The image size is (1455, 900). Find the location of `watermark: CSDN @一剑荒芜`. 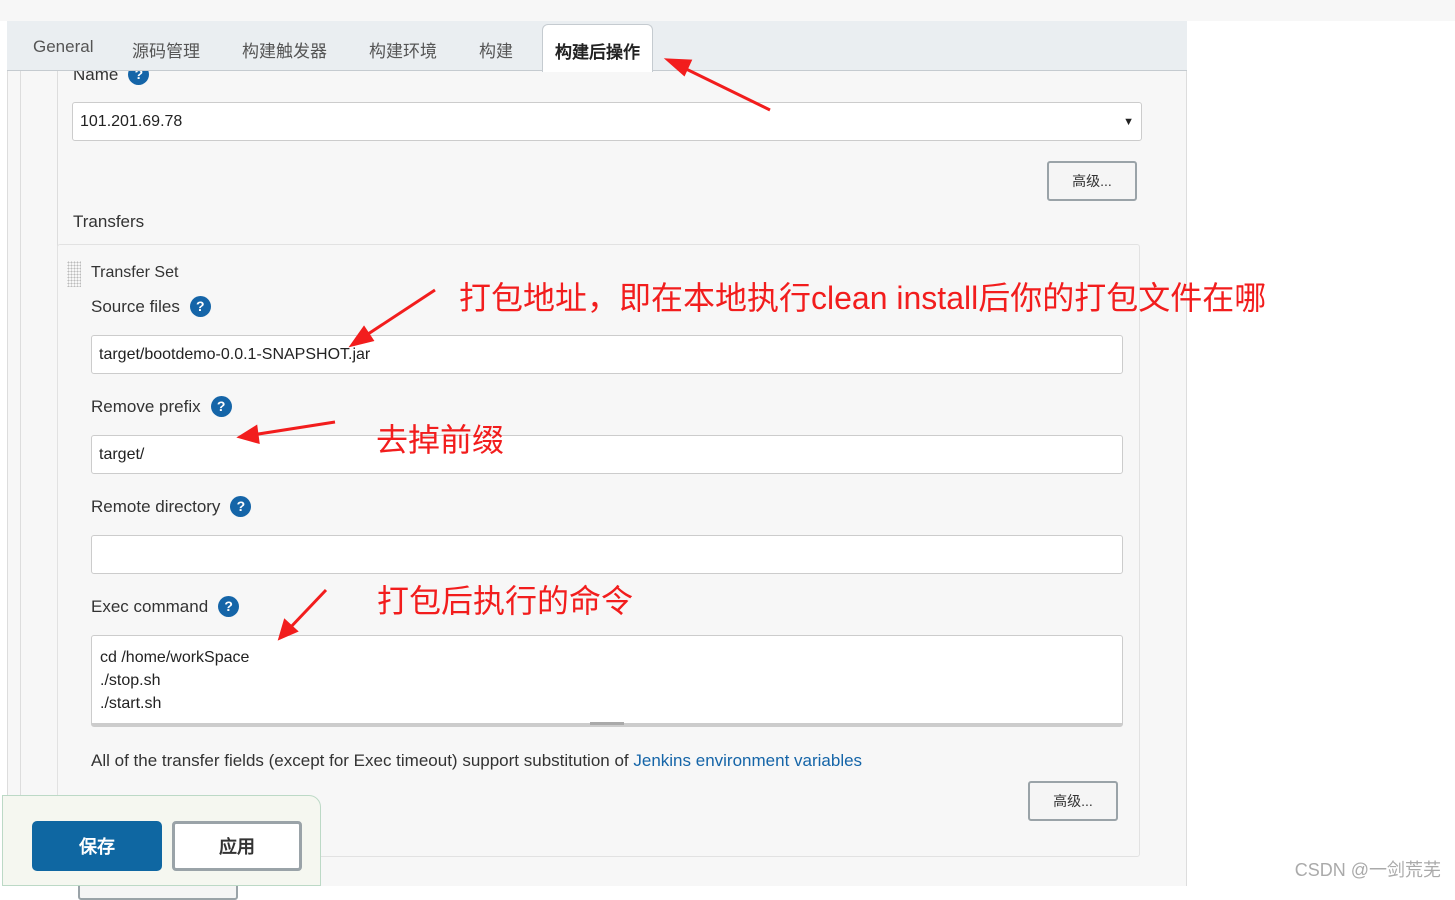

watermark: CSDN @一剑荒芜 is located at coordinates (1367, 870).